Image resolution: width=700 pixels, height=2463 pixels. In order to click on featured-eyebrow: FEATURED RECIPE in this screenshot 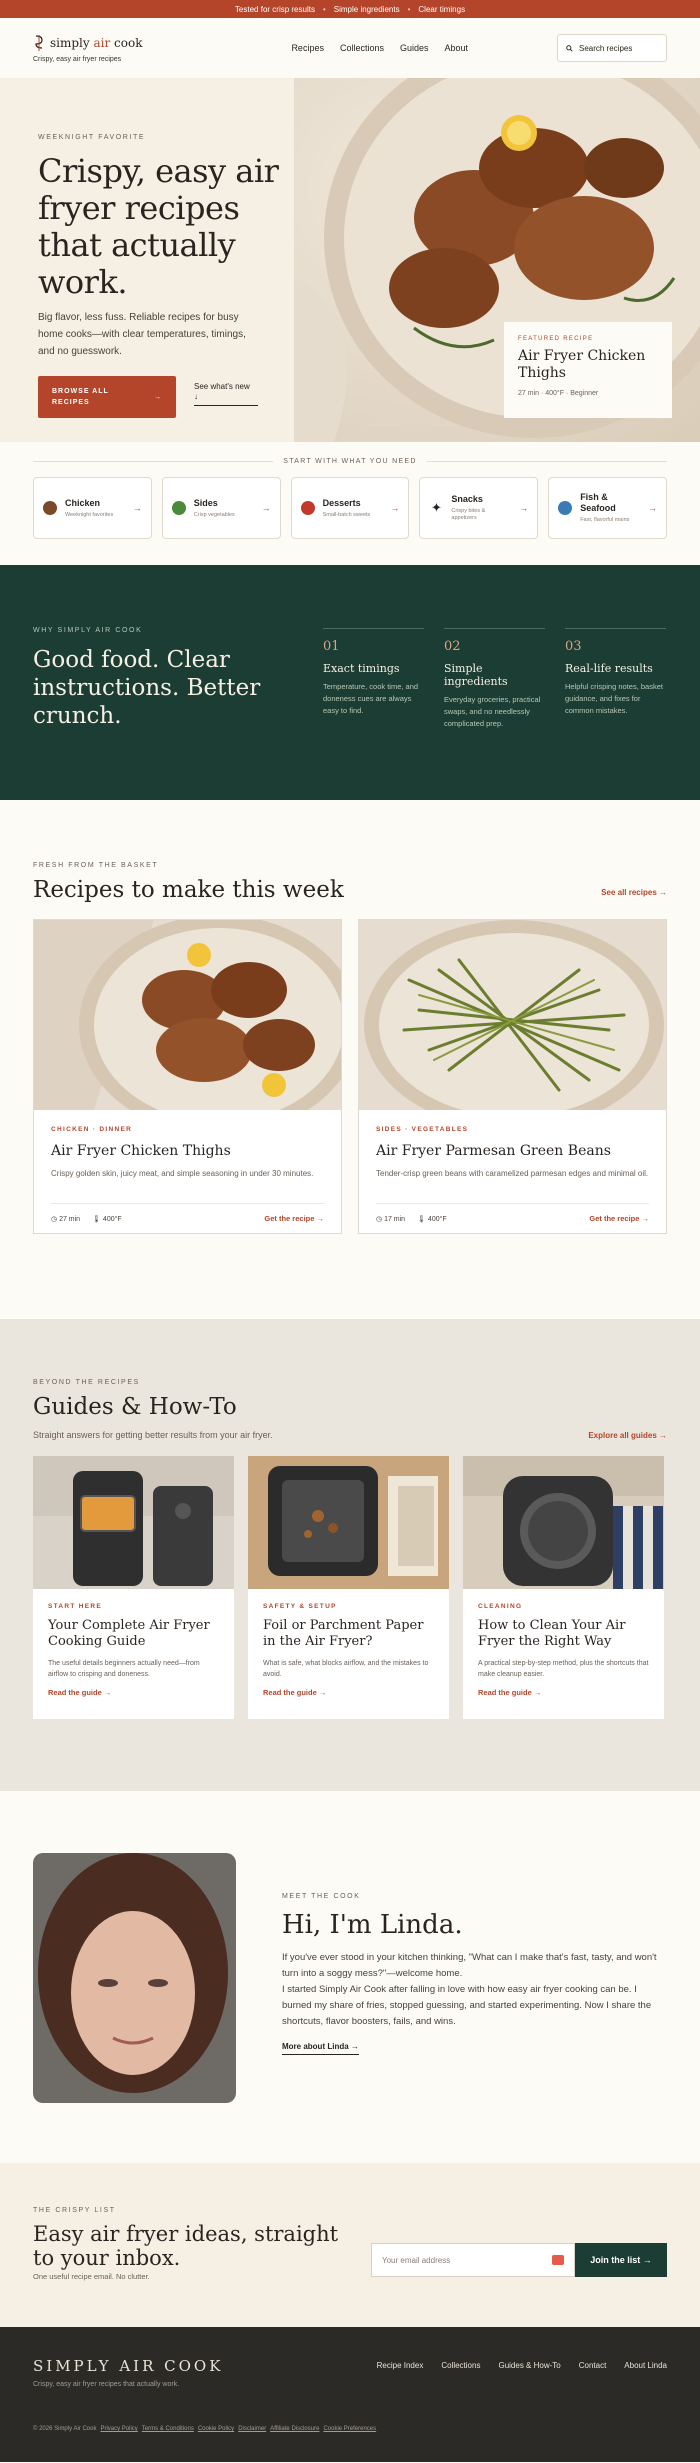, I will do `click(556, 339)`.